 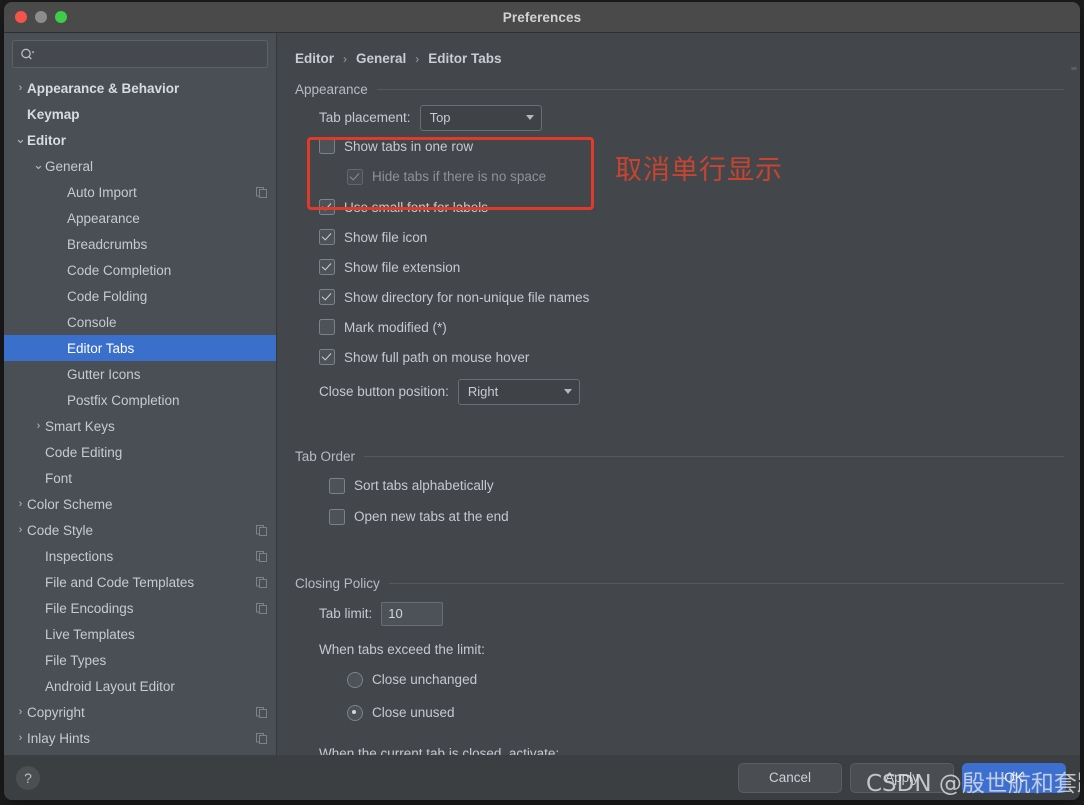 What do you see at coordinates (140, 244) in the screenshot?
I see `sidebar-item-breadcrumbs: Breadcrumbs` at bounding box center [140, 244].